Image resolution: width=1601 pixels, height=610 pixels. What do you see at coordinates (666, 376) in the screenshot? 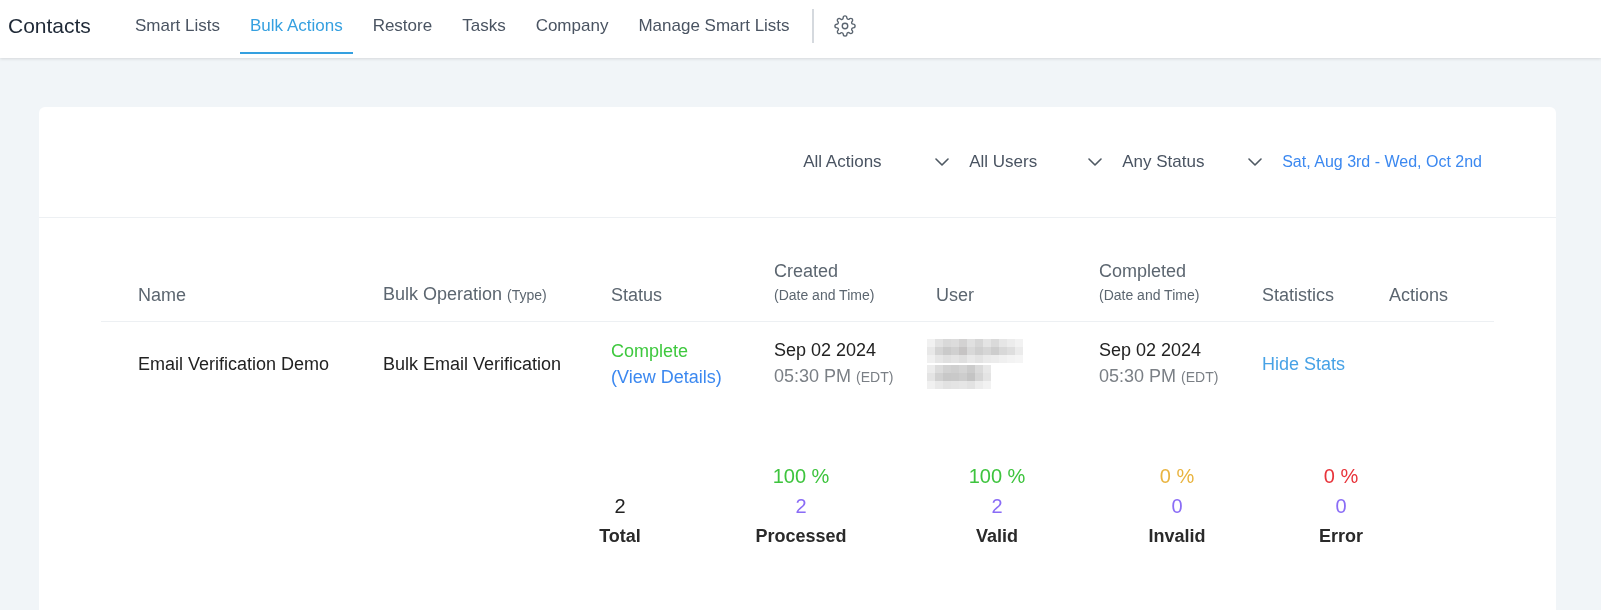
I see `view-details-link: (View Details)` at bounding box center [666, 376].